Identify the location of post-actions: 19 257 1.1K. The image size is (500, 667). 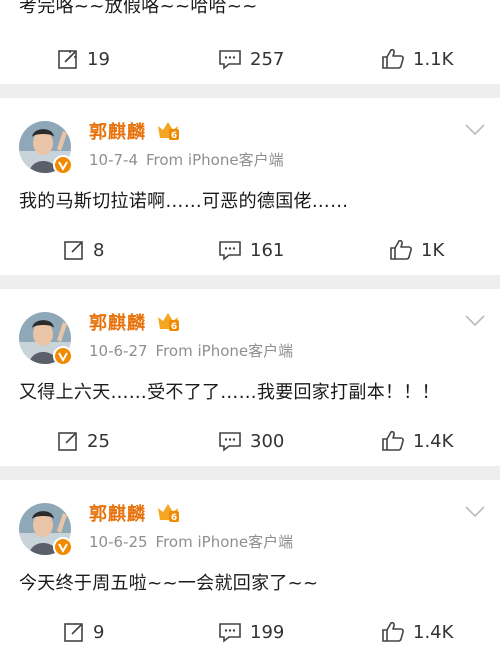
(250, 59).